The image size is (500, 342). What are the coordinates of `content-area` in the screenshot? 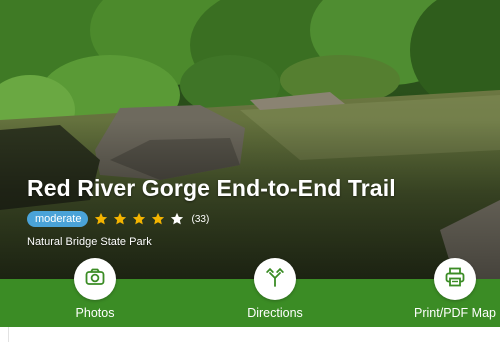 It's located at (250, 334).